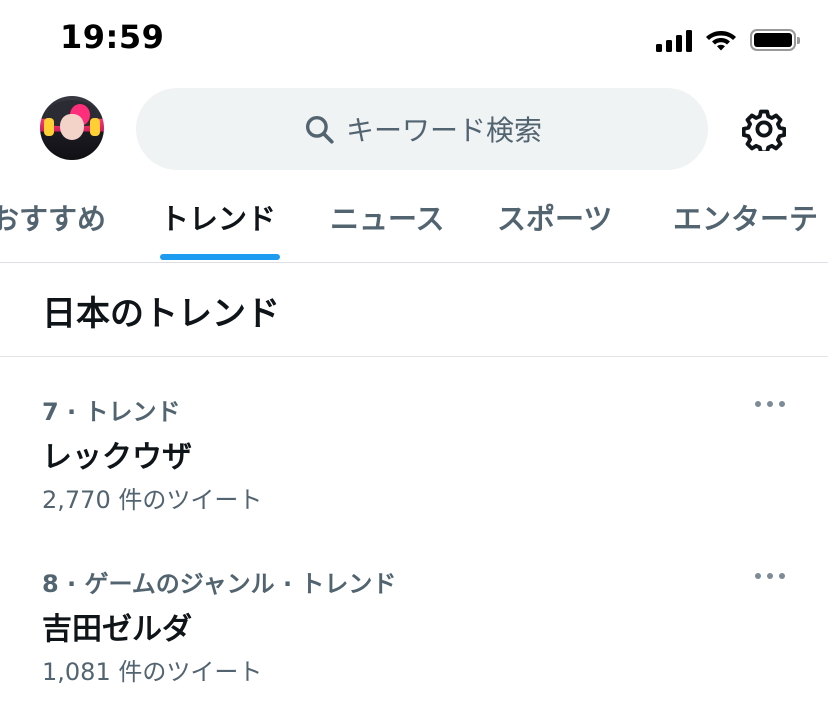  I want to click on status-icons, so click(728, 40).